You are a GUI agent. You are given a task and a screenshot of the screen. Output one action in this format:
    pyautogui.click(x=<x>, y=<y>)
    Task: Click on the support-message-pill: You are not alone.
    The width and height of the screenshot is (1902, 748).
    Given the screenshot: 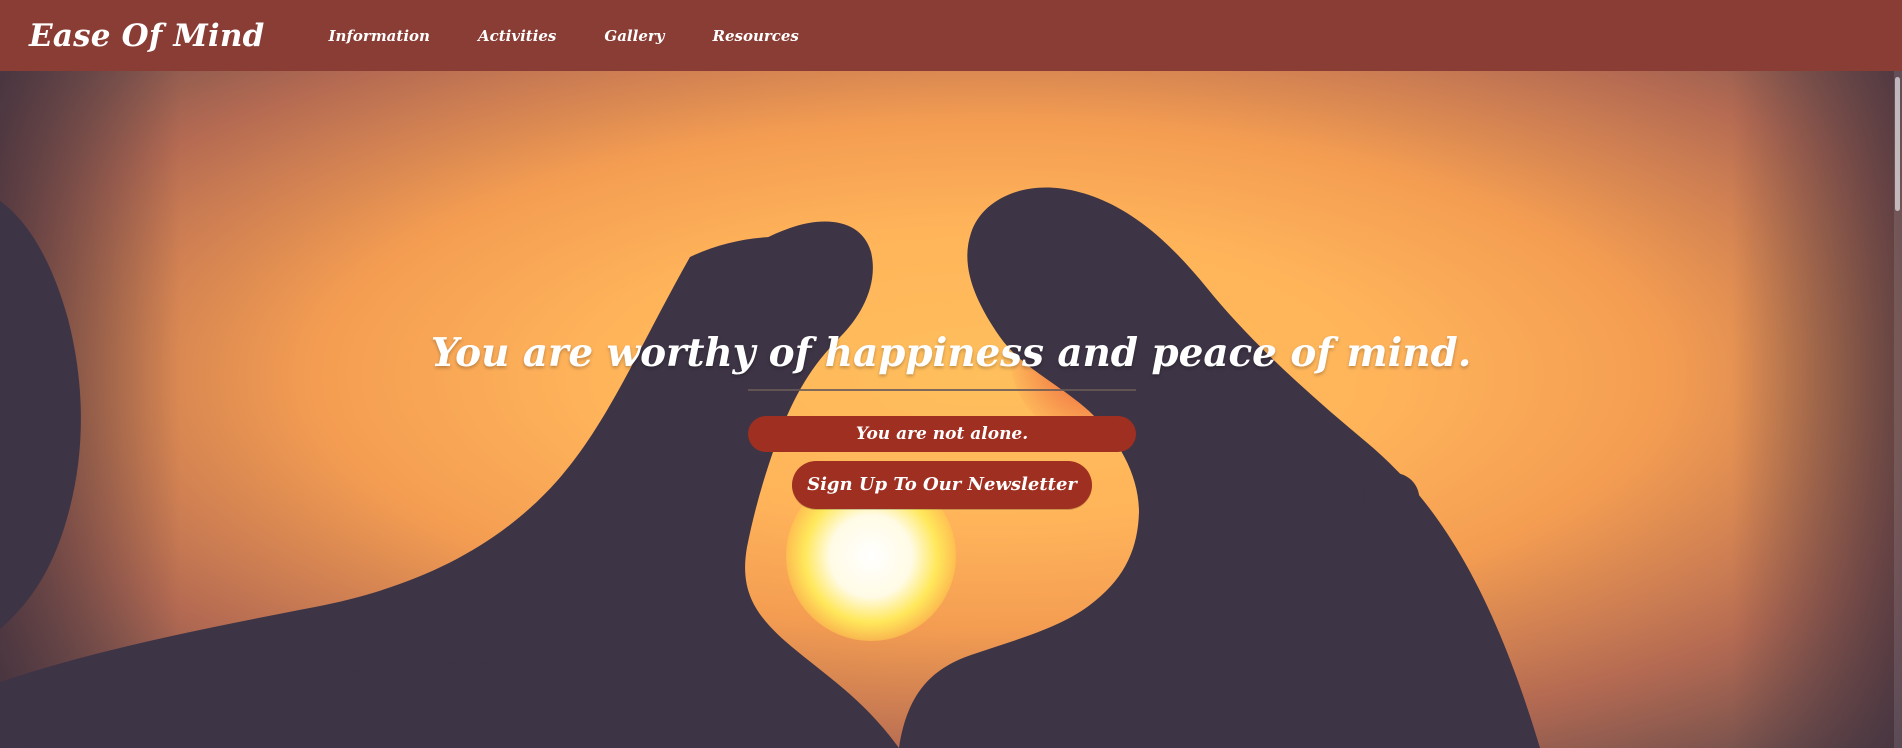 What is the action you would take?
    pyautogui.click(x=942, y=434)
    